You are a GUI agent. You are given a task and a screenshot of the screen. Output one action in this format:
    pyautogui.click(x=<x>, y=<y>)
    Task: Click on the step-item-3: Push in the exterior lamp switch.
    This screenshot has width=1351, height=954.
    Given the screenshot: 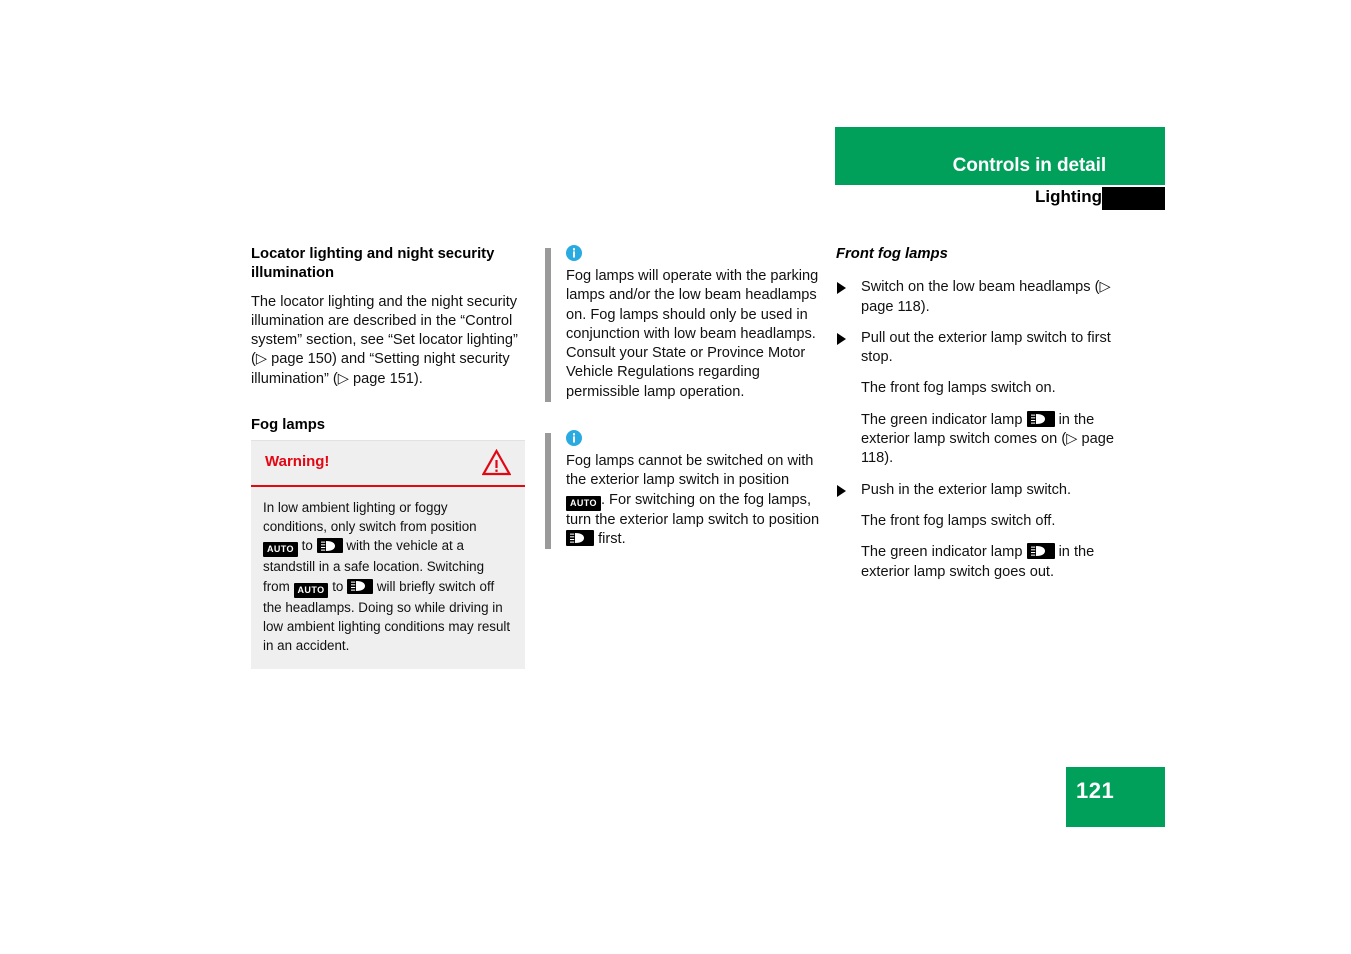 What is the action you would take?
    pyautogui.click(x=986, y=490)
    